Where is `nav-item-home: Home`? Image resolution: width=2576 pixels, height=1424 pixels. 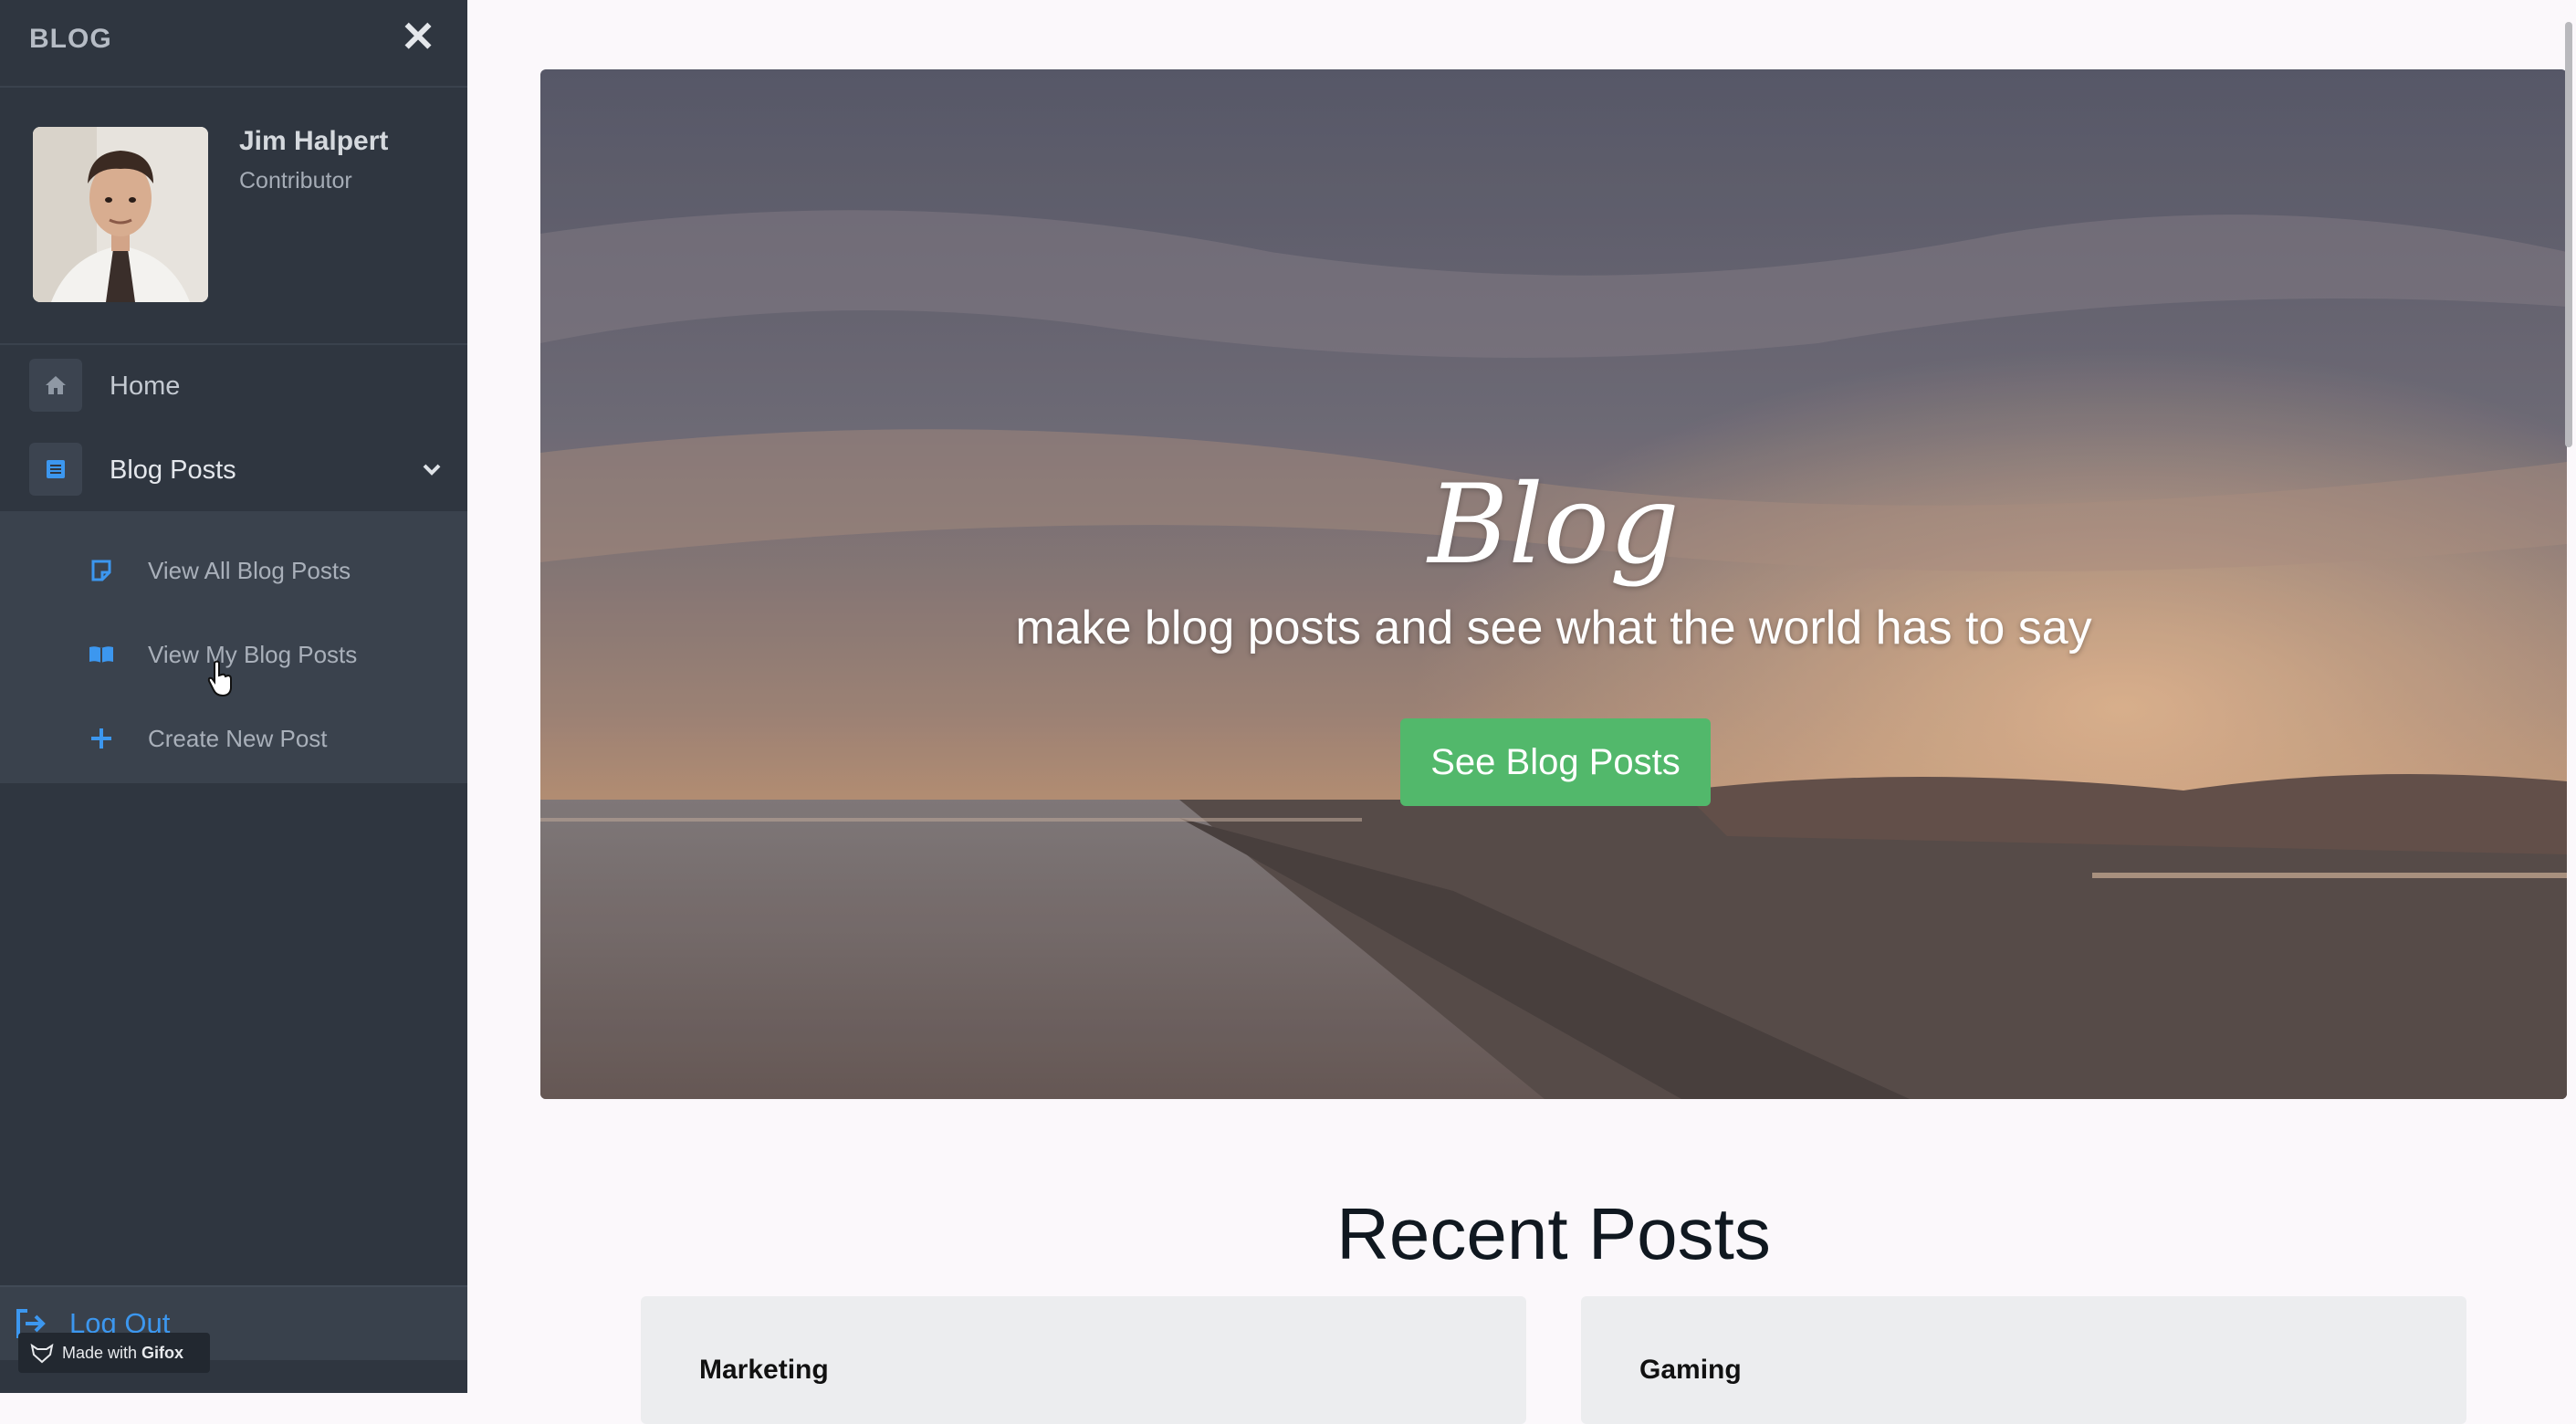
nav-item-home: Home is located at coordinates (234, 386).